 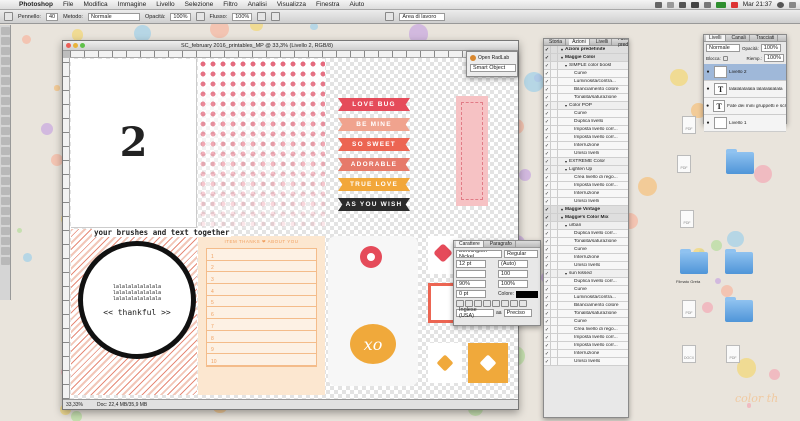 What do you see at coordinates (132, 4) in the screenshot?
I see `menu-immagine: Immagine` at bounding box center [132, 4].